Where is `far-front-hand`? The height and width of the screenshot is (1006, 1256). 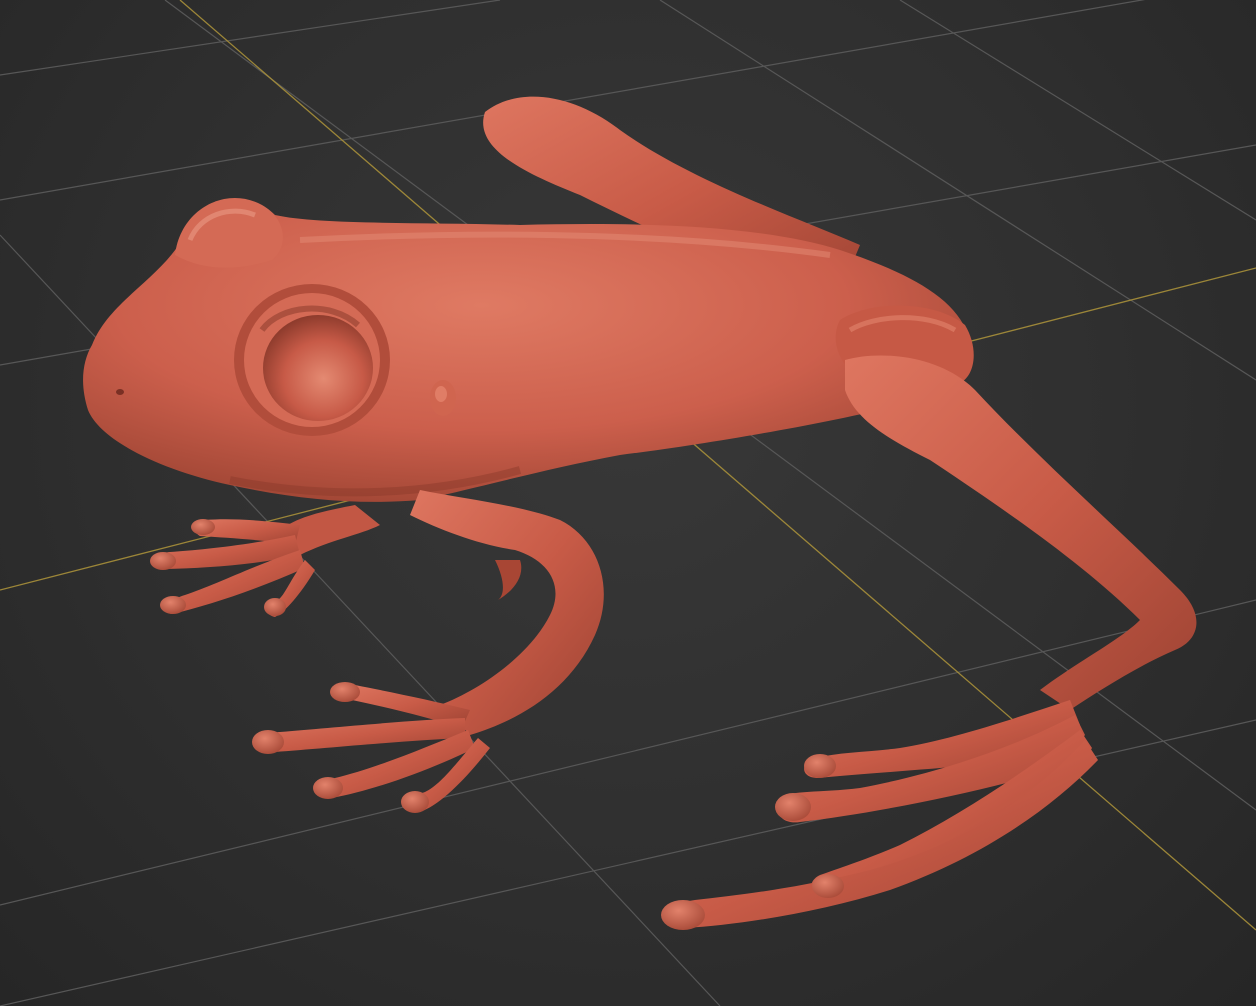 far-front-hand is located at coordinates (232, 568).